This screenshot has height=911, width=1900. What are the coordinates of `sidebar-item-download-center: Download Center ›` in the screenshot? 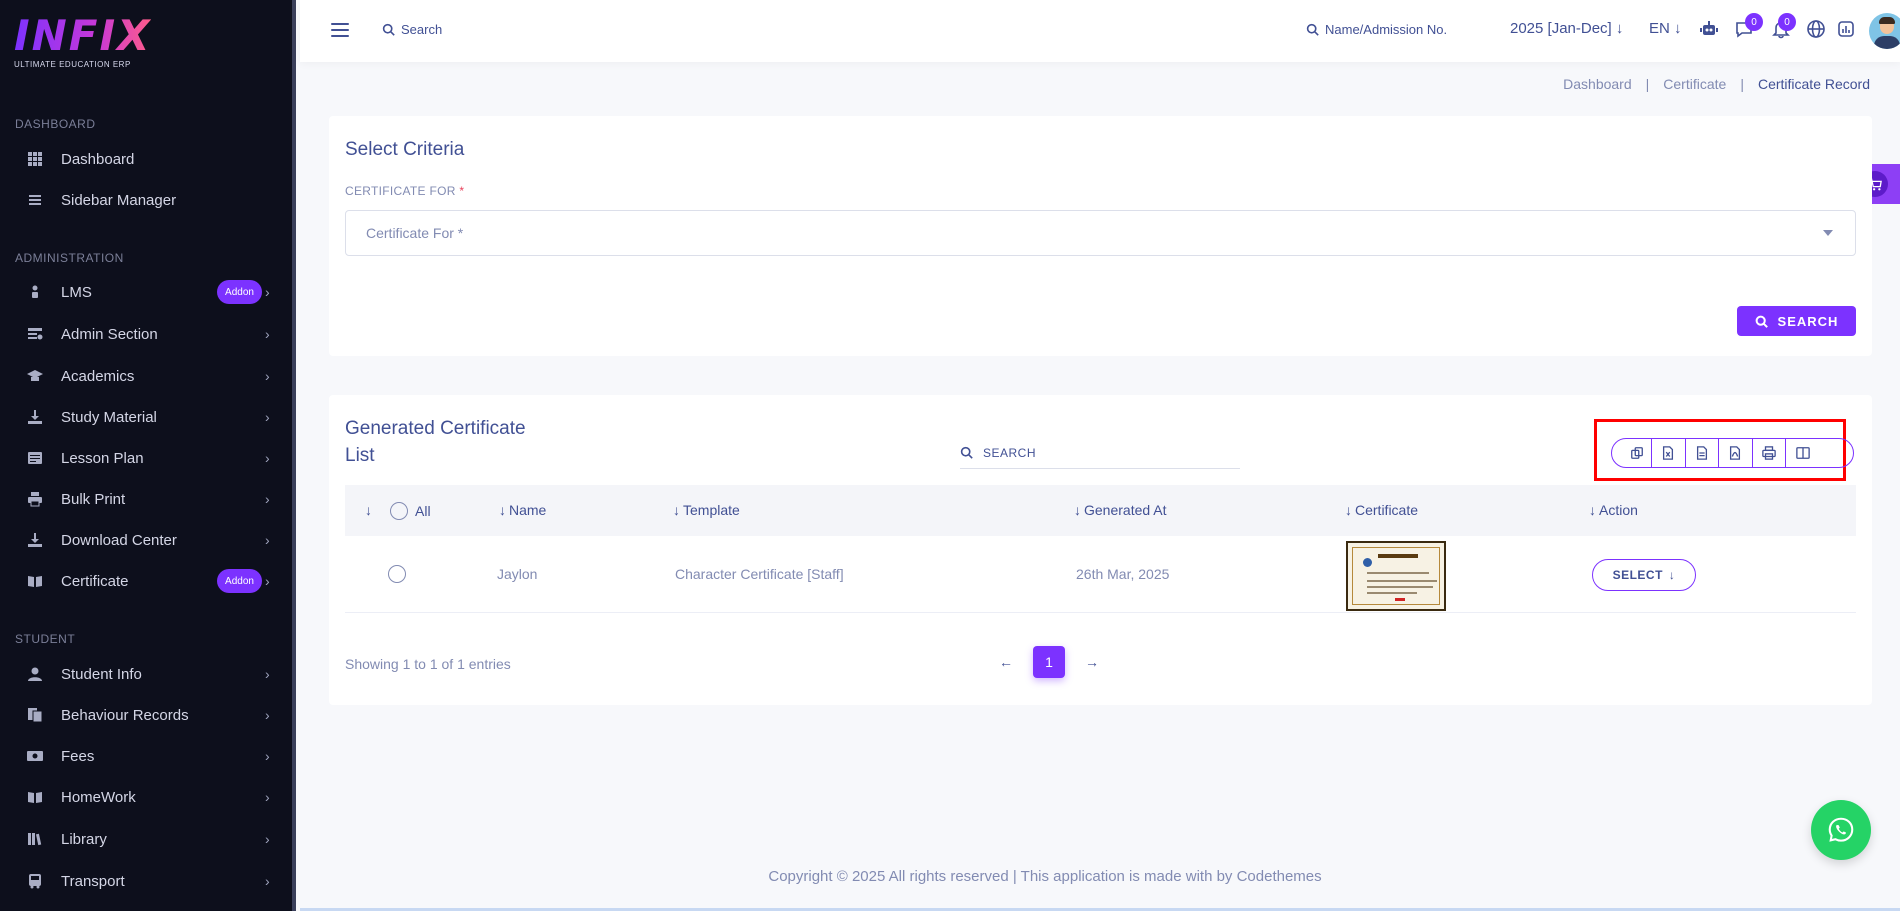 It's located at (146, 540).